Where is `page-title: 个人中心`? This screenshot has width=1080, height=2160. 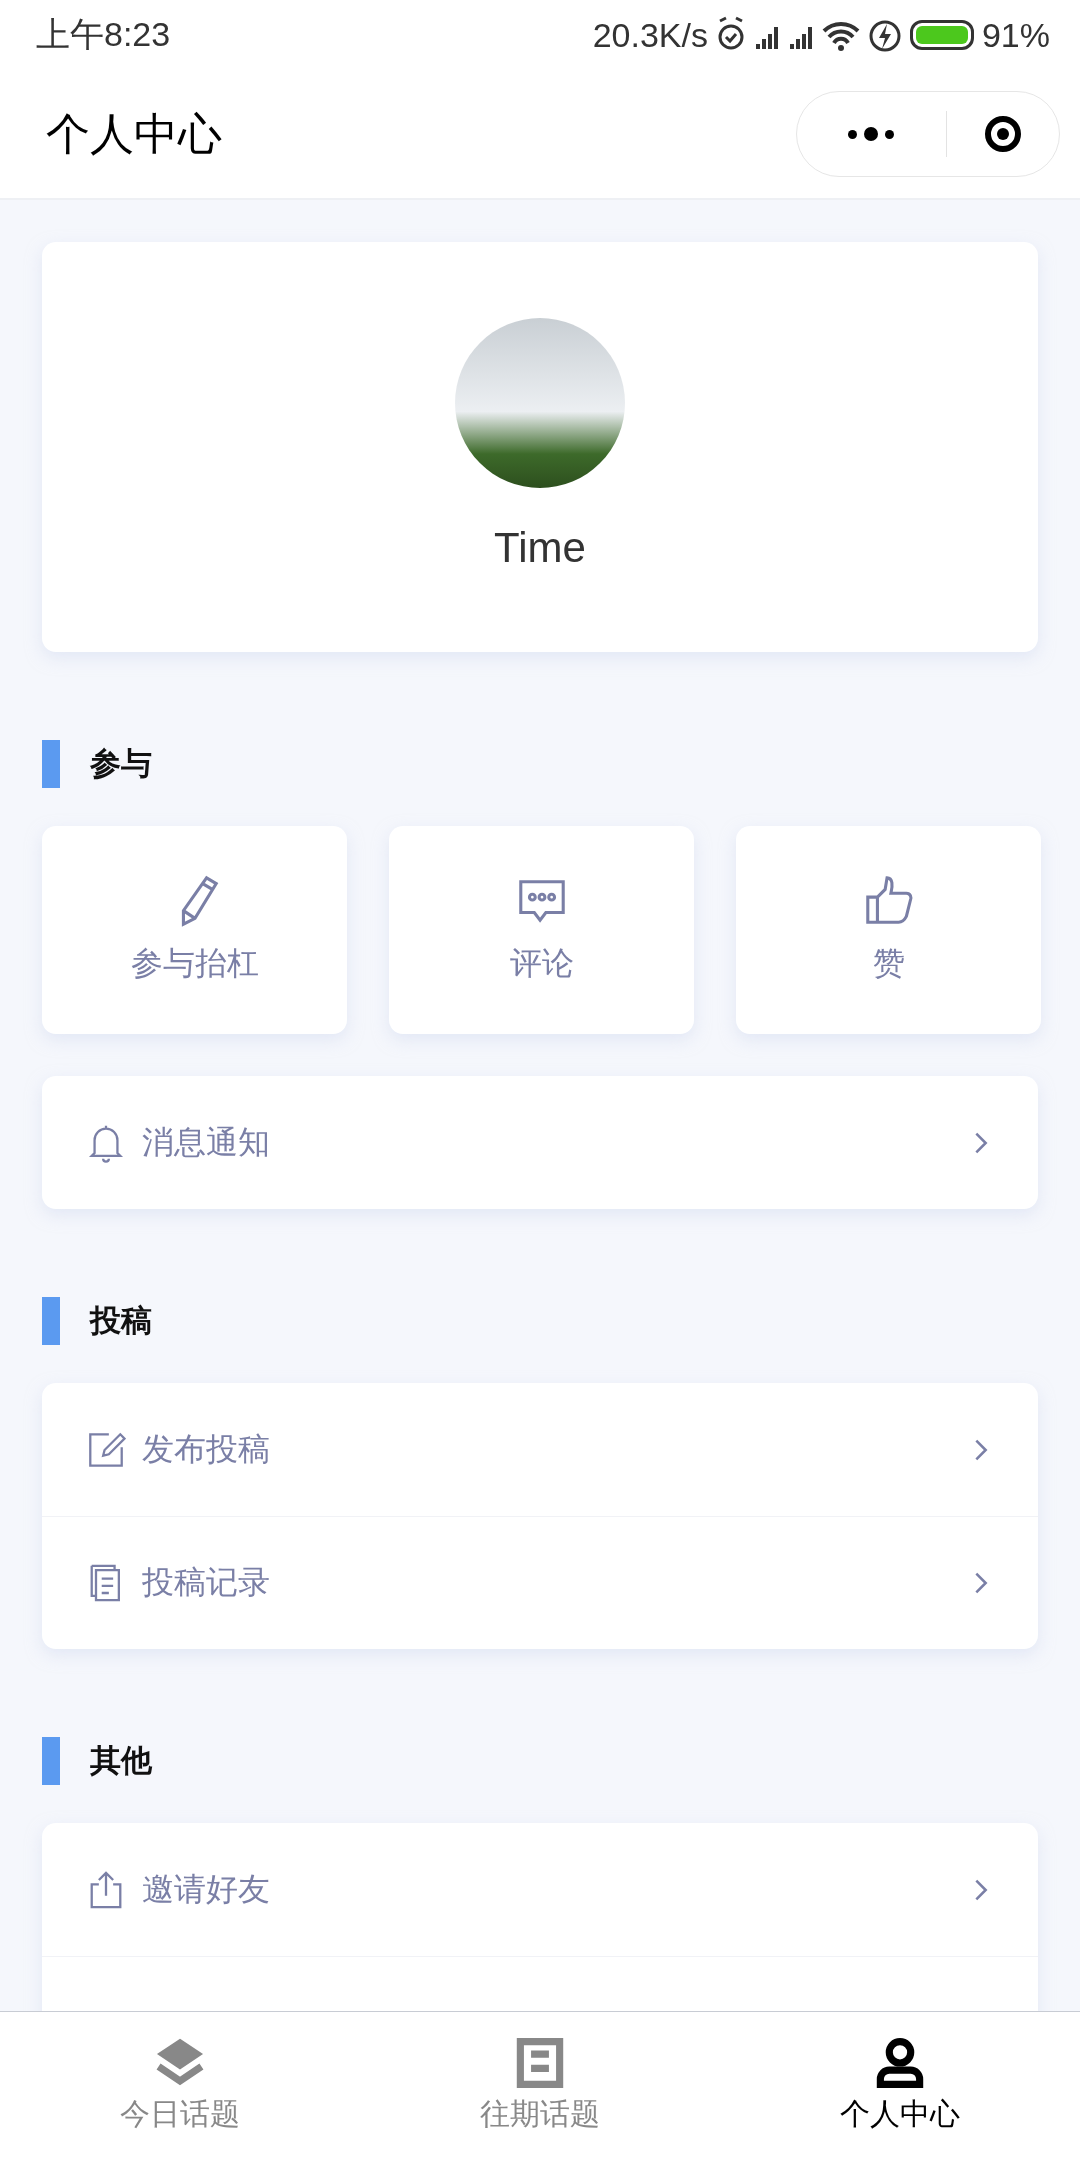 page-title: 个人中心 is located at coordinates (134, 133).